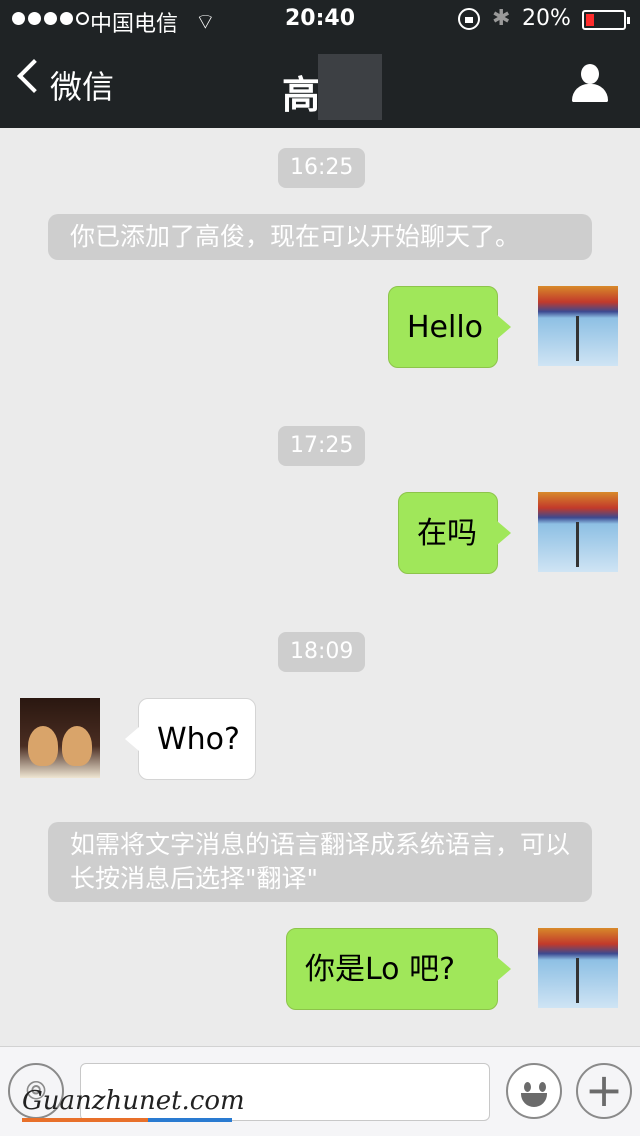 The height and width of the screenshot is (1136, 640). I want to click on battery-icon, so click(606, 20).